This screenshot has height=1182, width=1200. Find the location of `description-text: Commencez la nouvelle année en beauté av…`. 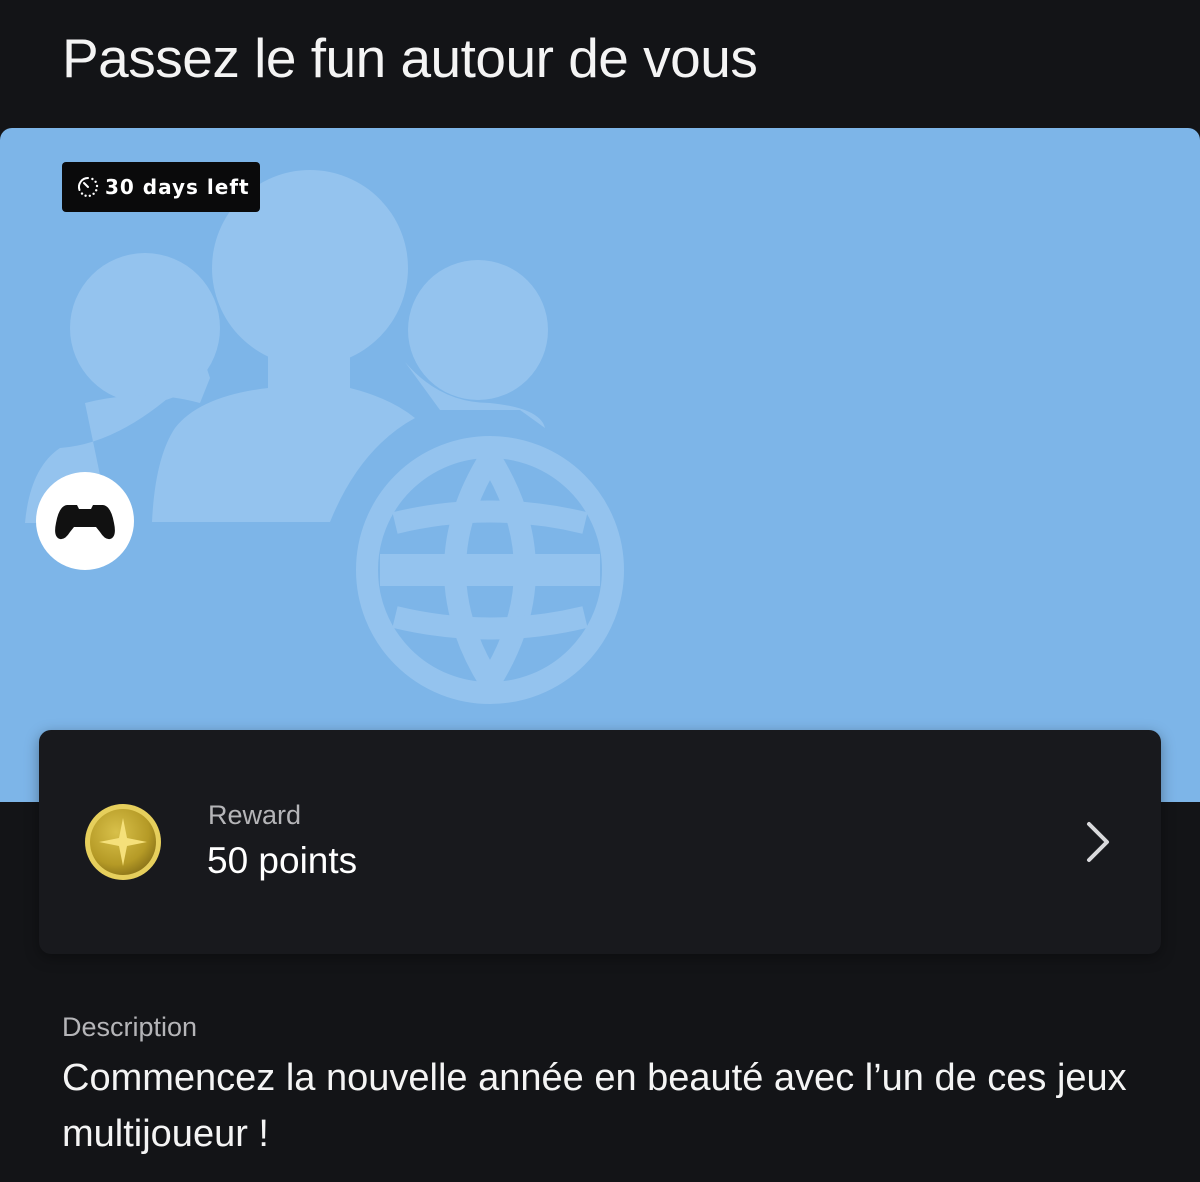

description-text: Commencez la nouvelle année en beauté av… is located at coordinates (594, 1106).